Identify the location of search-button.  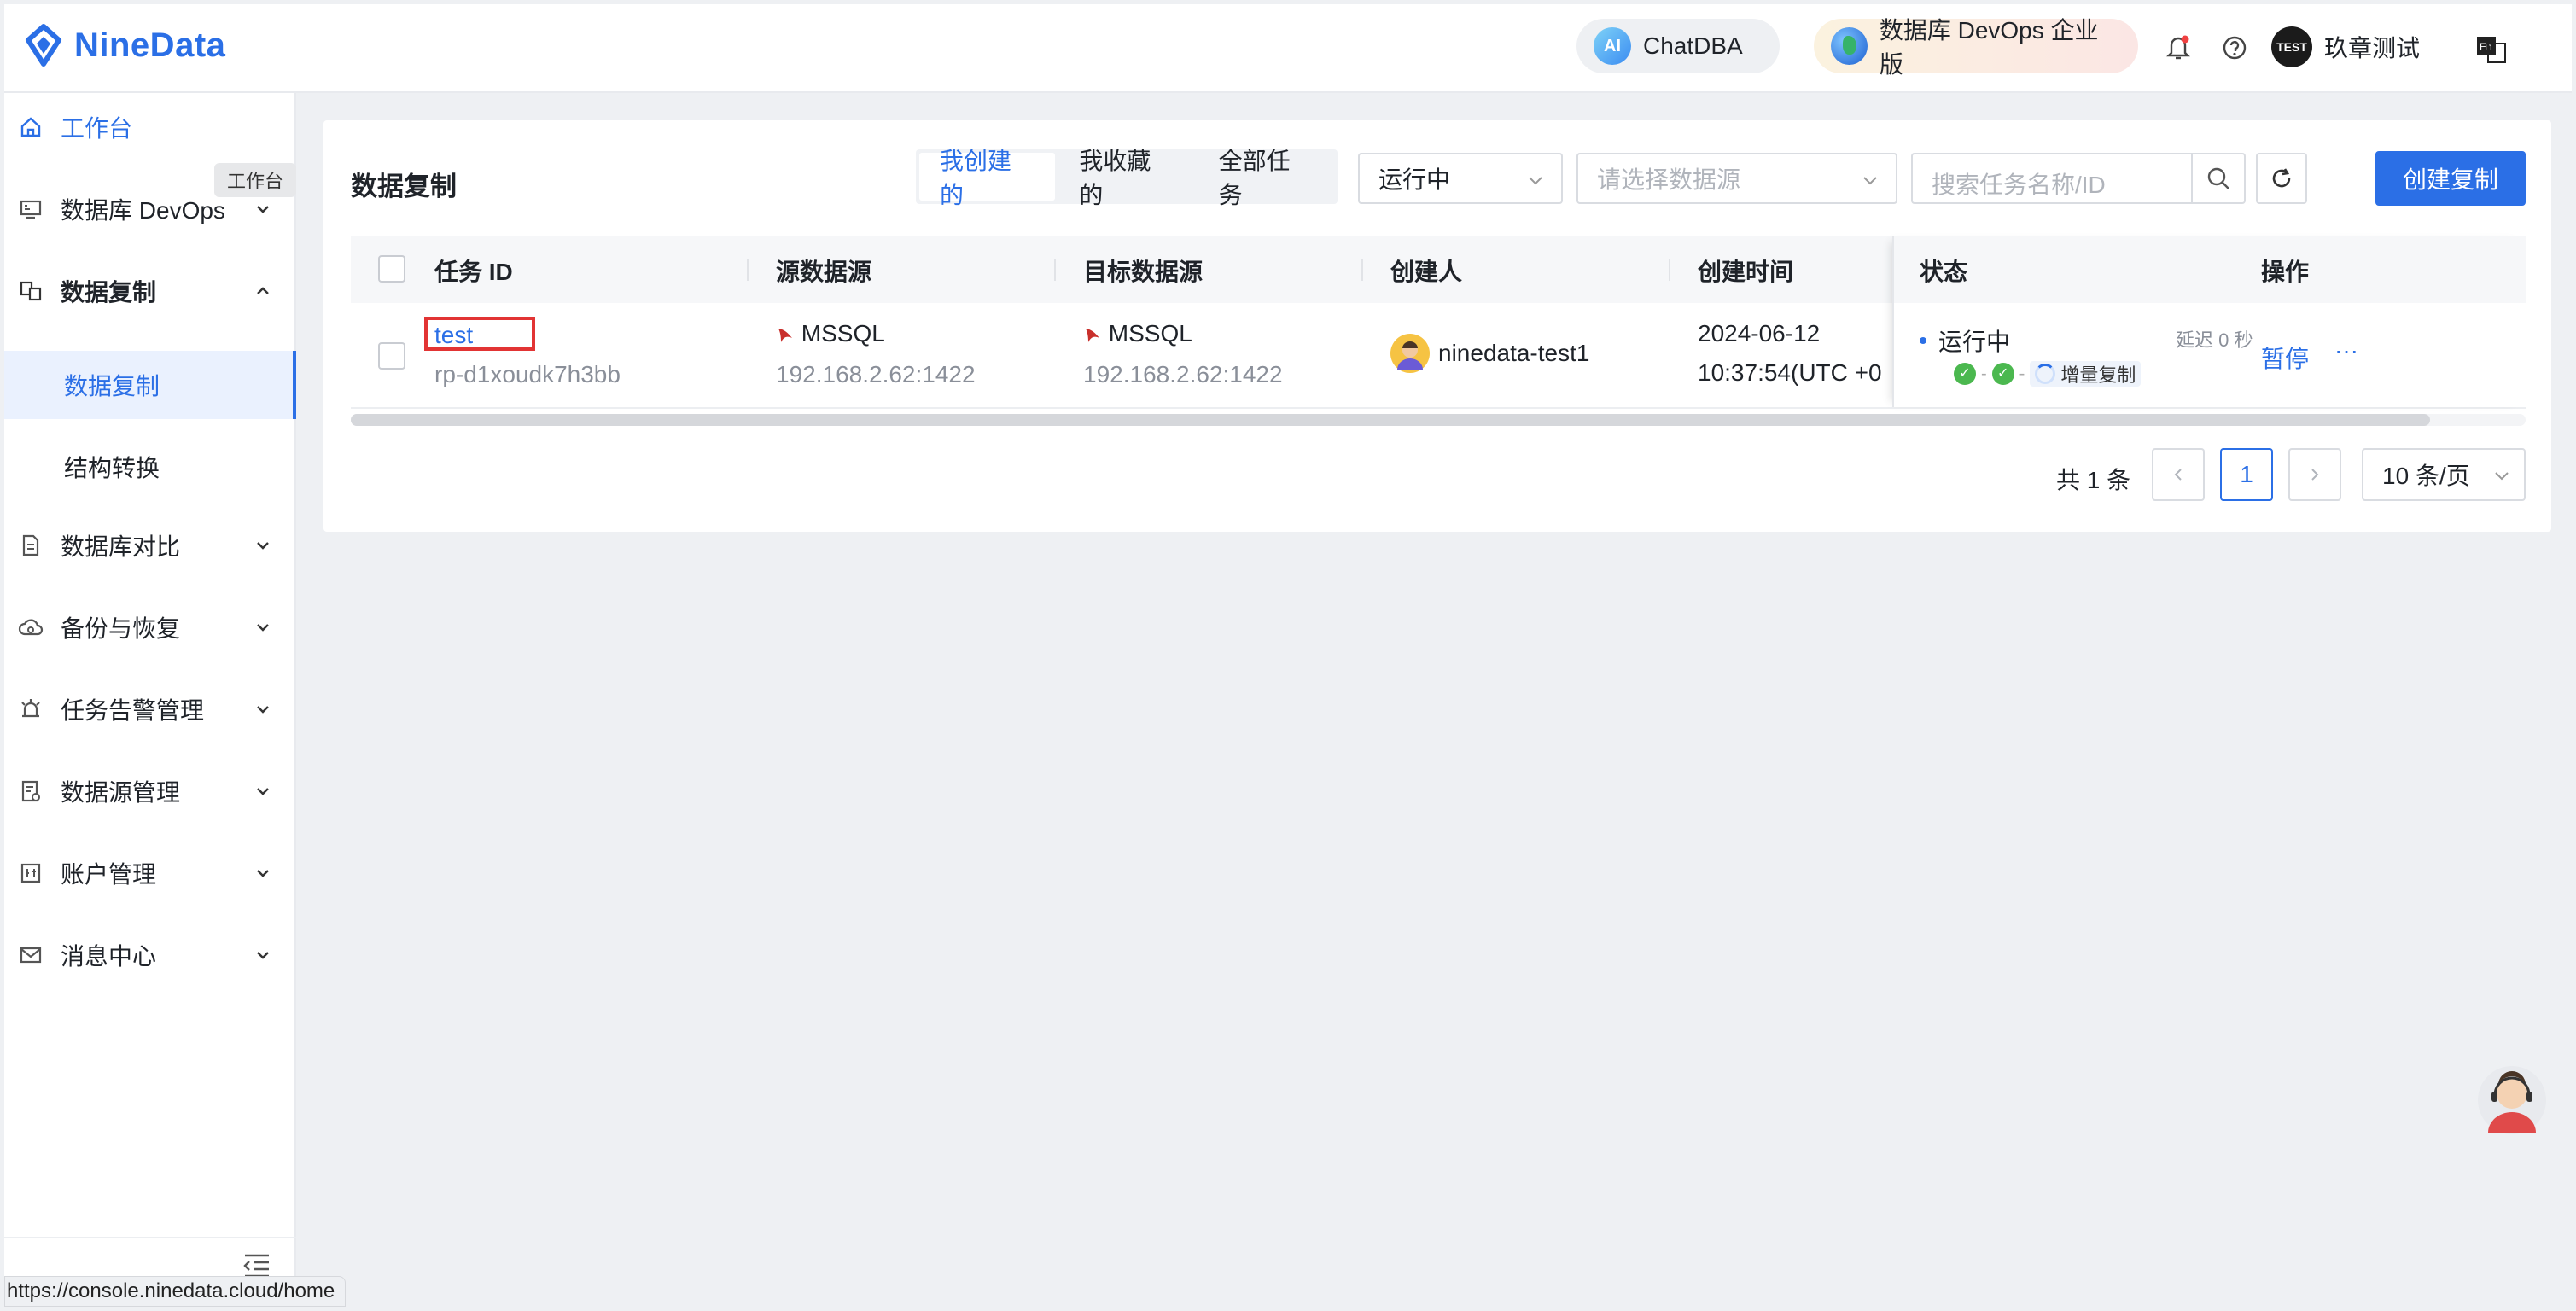
(2217, 178).